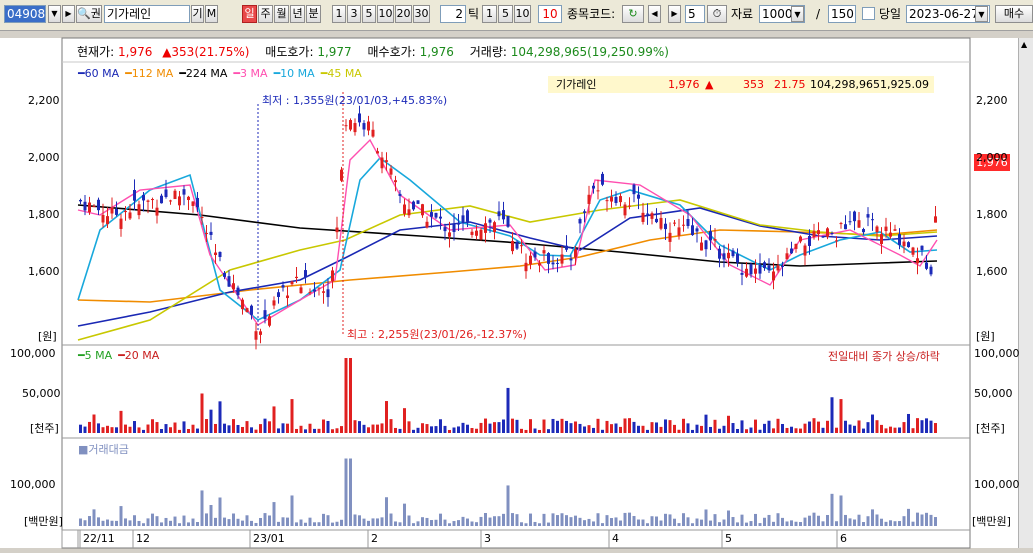 The image size is (1033, 553). Describe the element at coordinates (992, 271) in the screenshot. I see `price-tick-right: 1,600` at that location.